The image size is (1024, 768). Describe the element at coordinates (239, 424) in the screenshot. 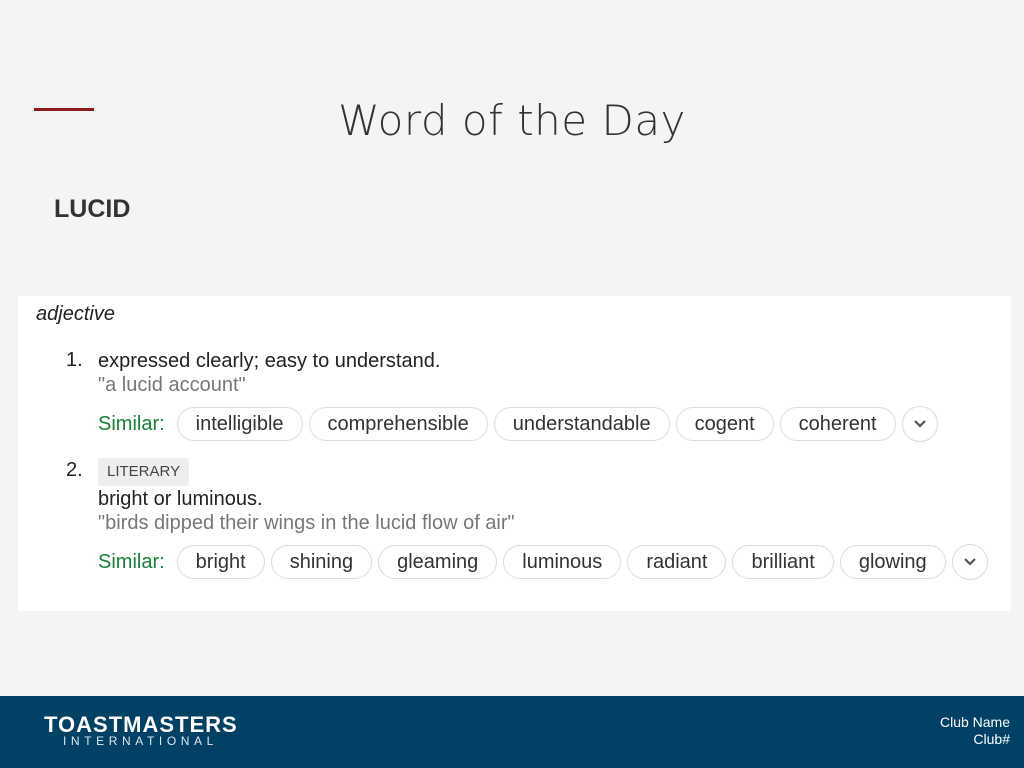

I see `similar-chip: intelligible` at that location.